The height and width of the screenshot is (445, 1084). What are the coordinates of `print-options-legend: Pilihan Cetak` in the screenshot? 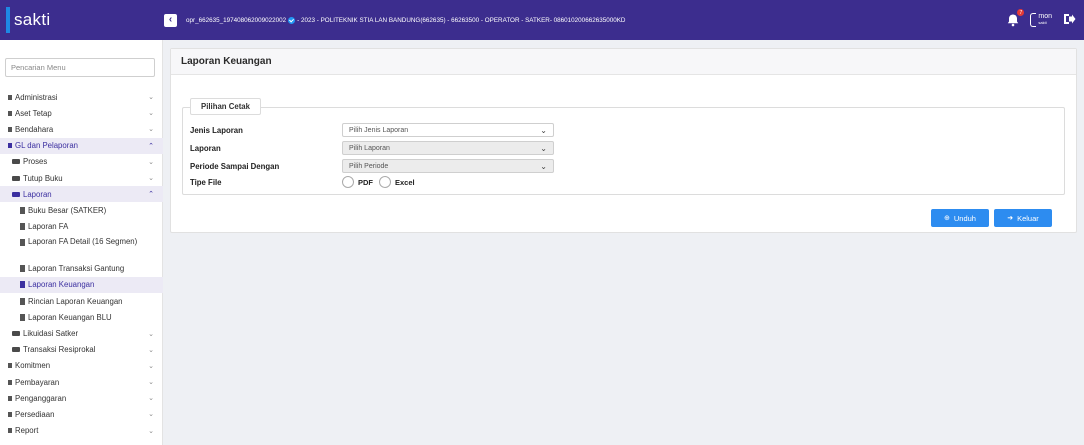 It's located at (225, 106).